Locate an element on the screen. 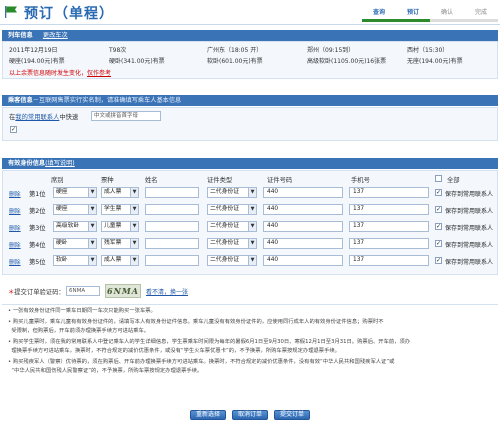 The image size is (500, 421). captcha-input: 6NMA is located at coordinates (83, 291).